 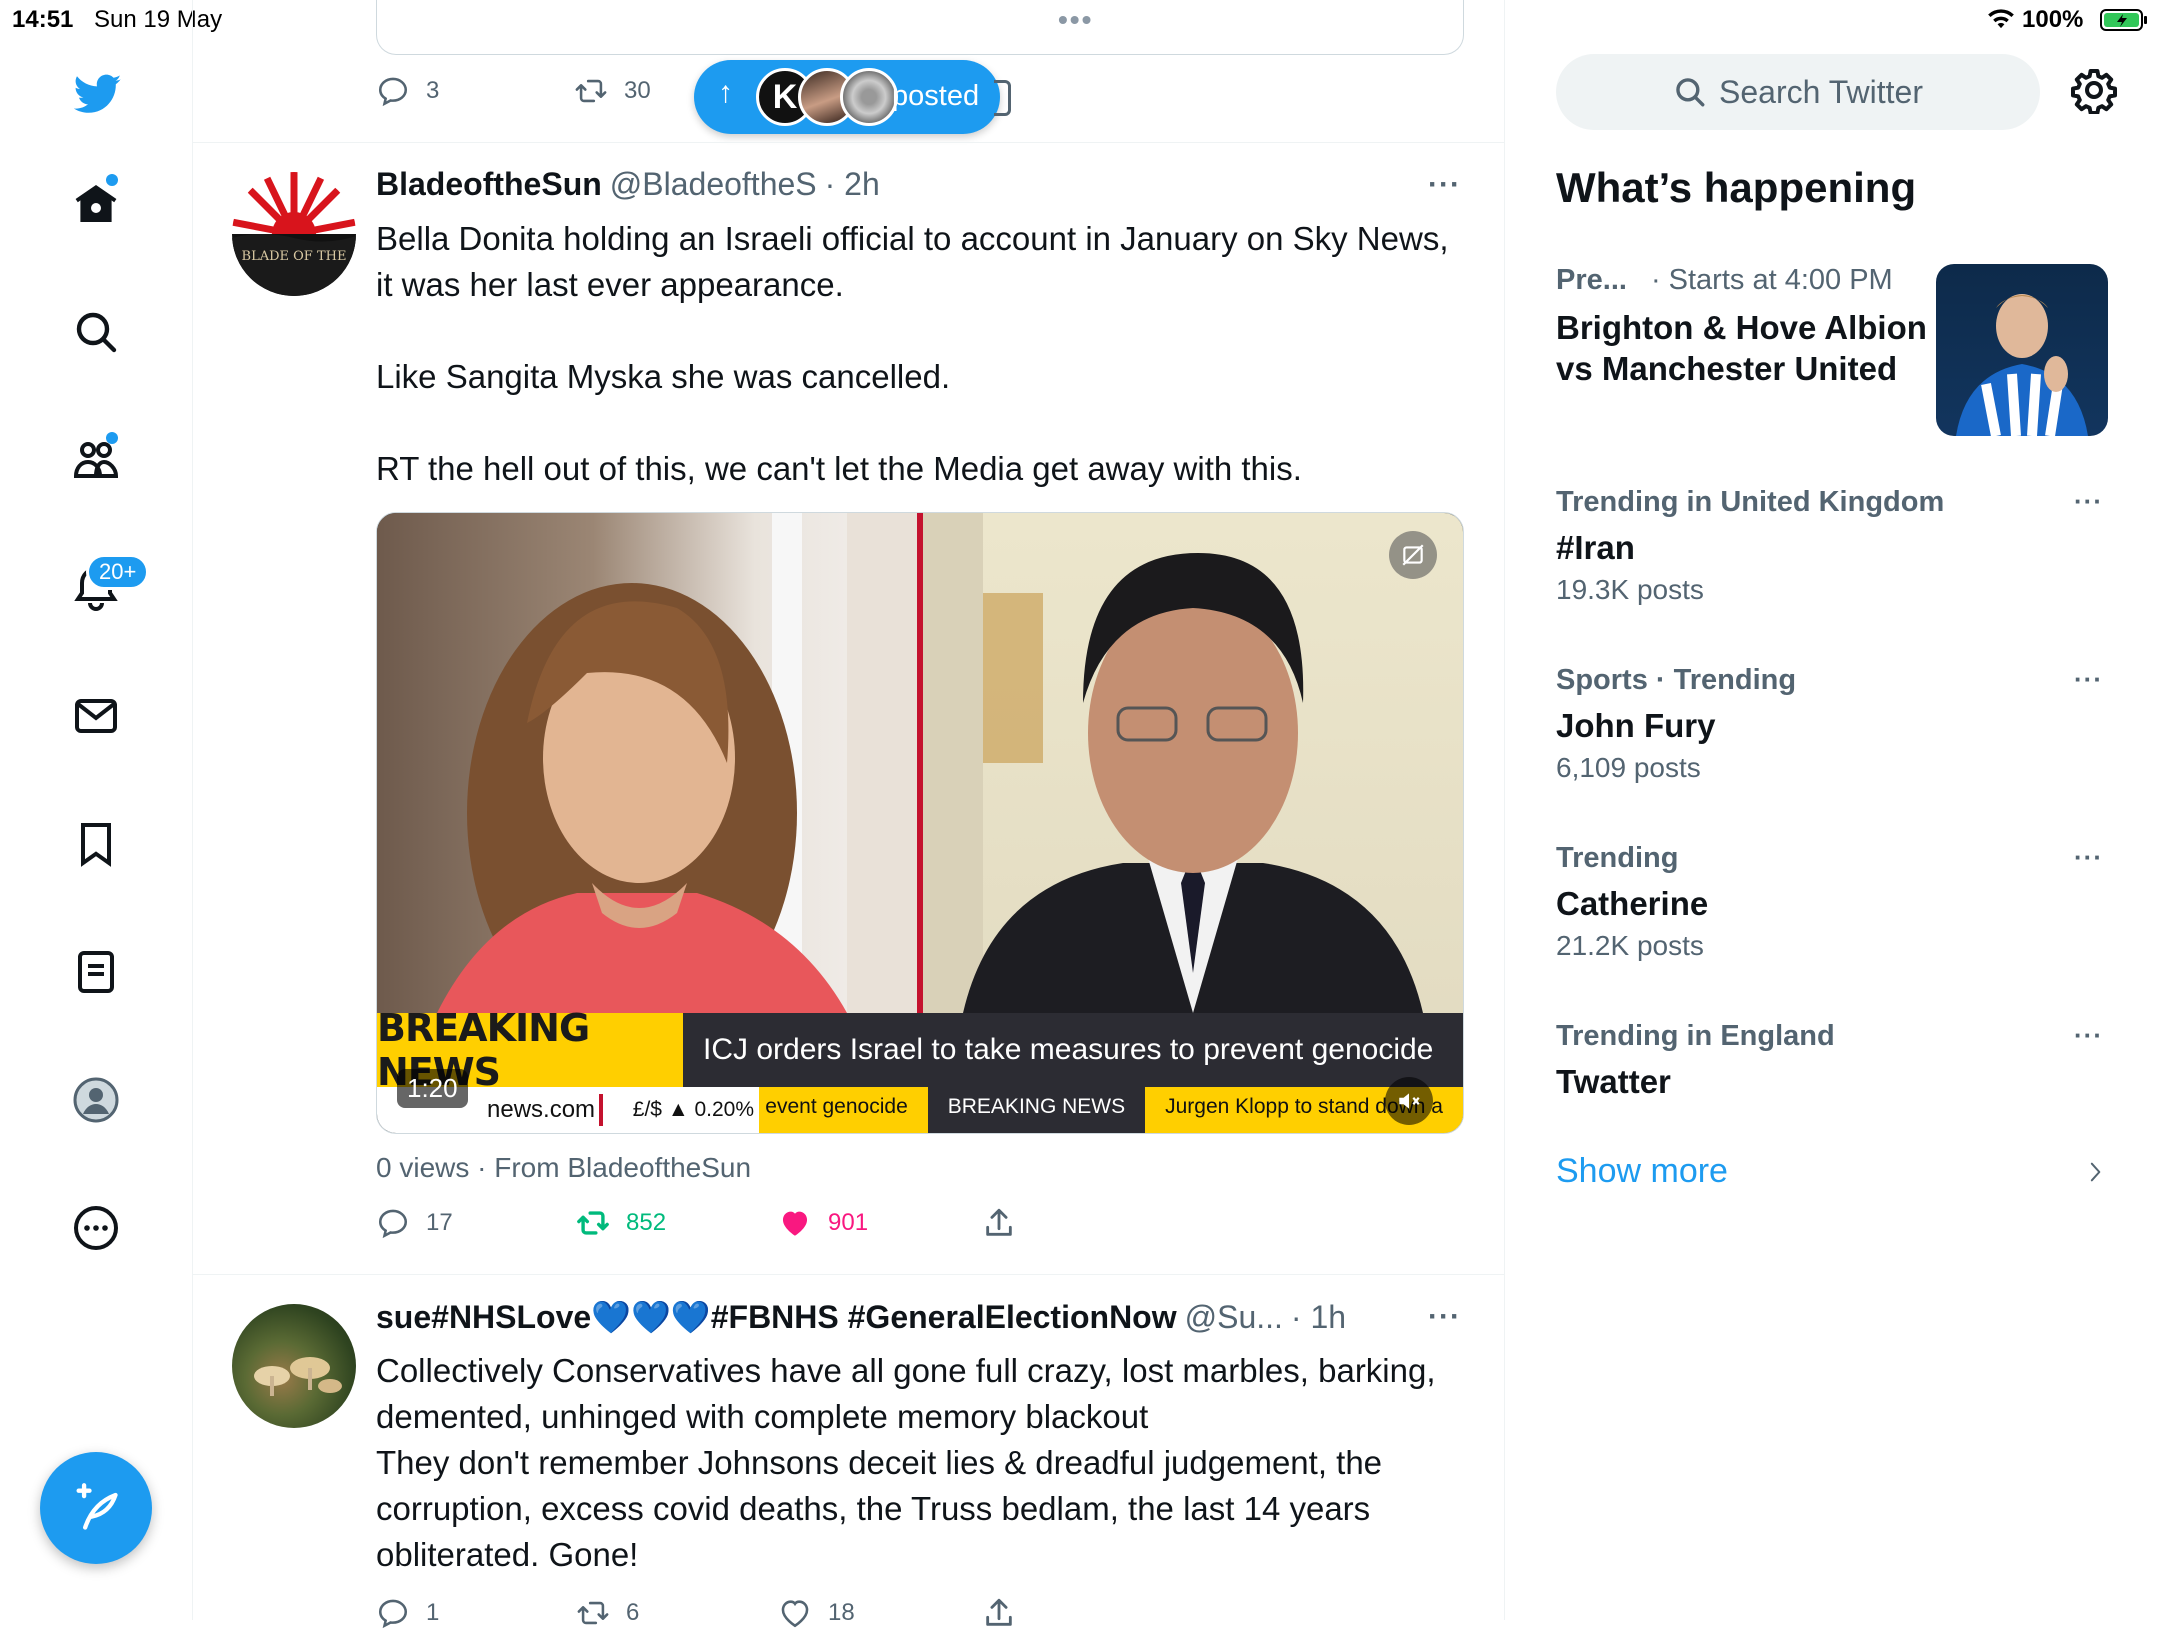 I want to click on trend-count: 21.2K posts, so click(x=1630, y=945).